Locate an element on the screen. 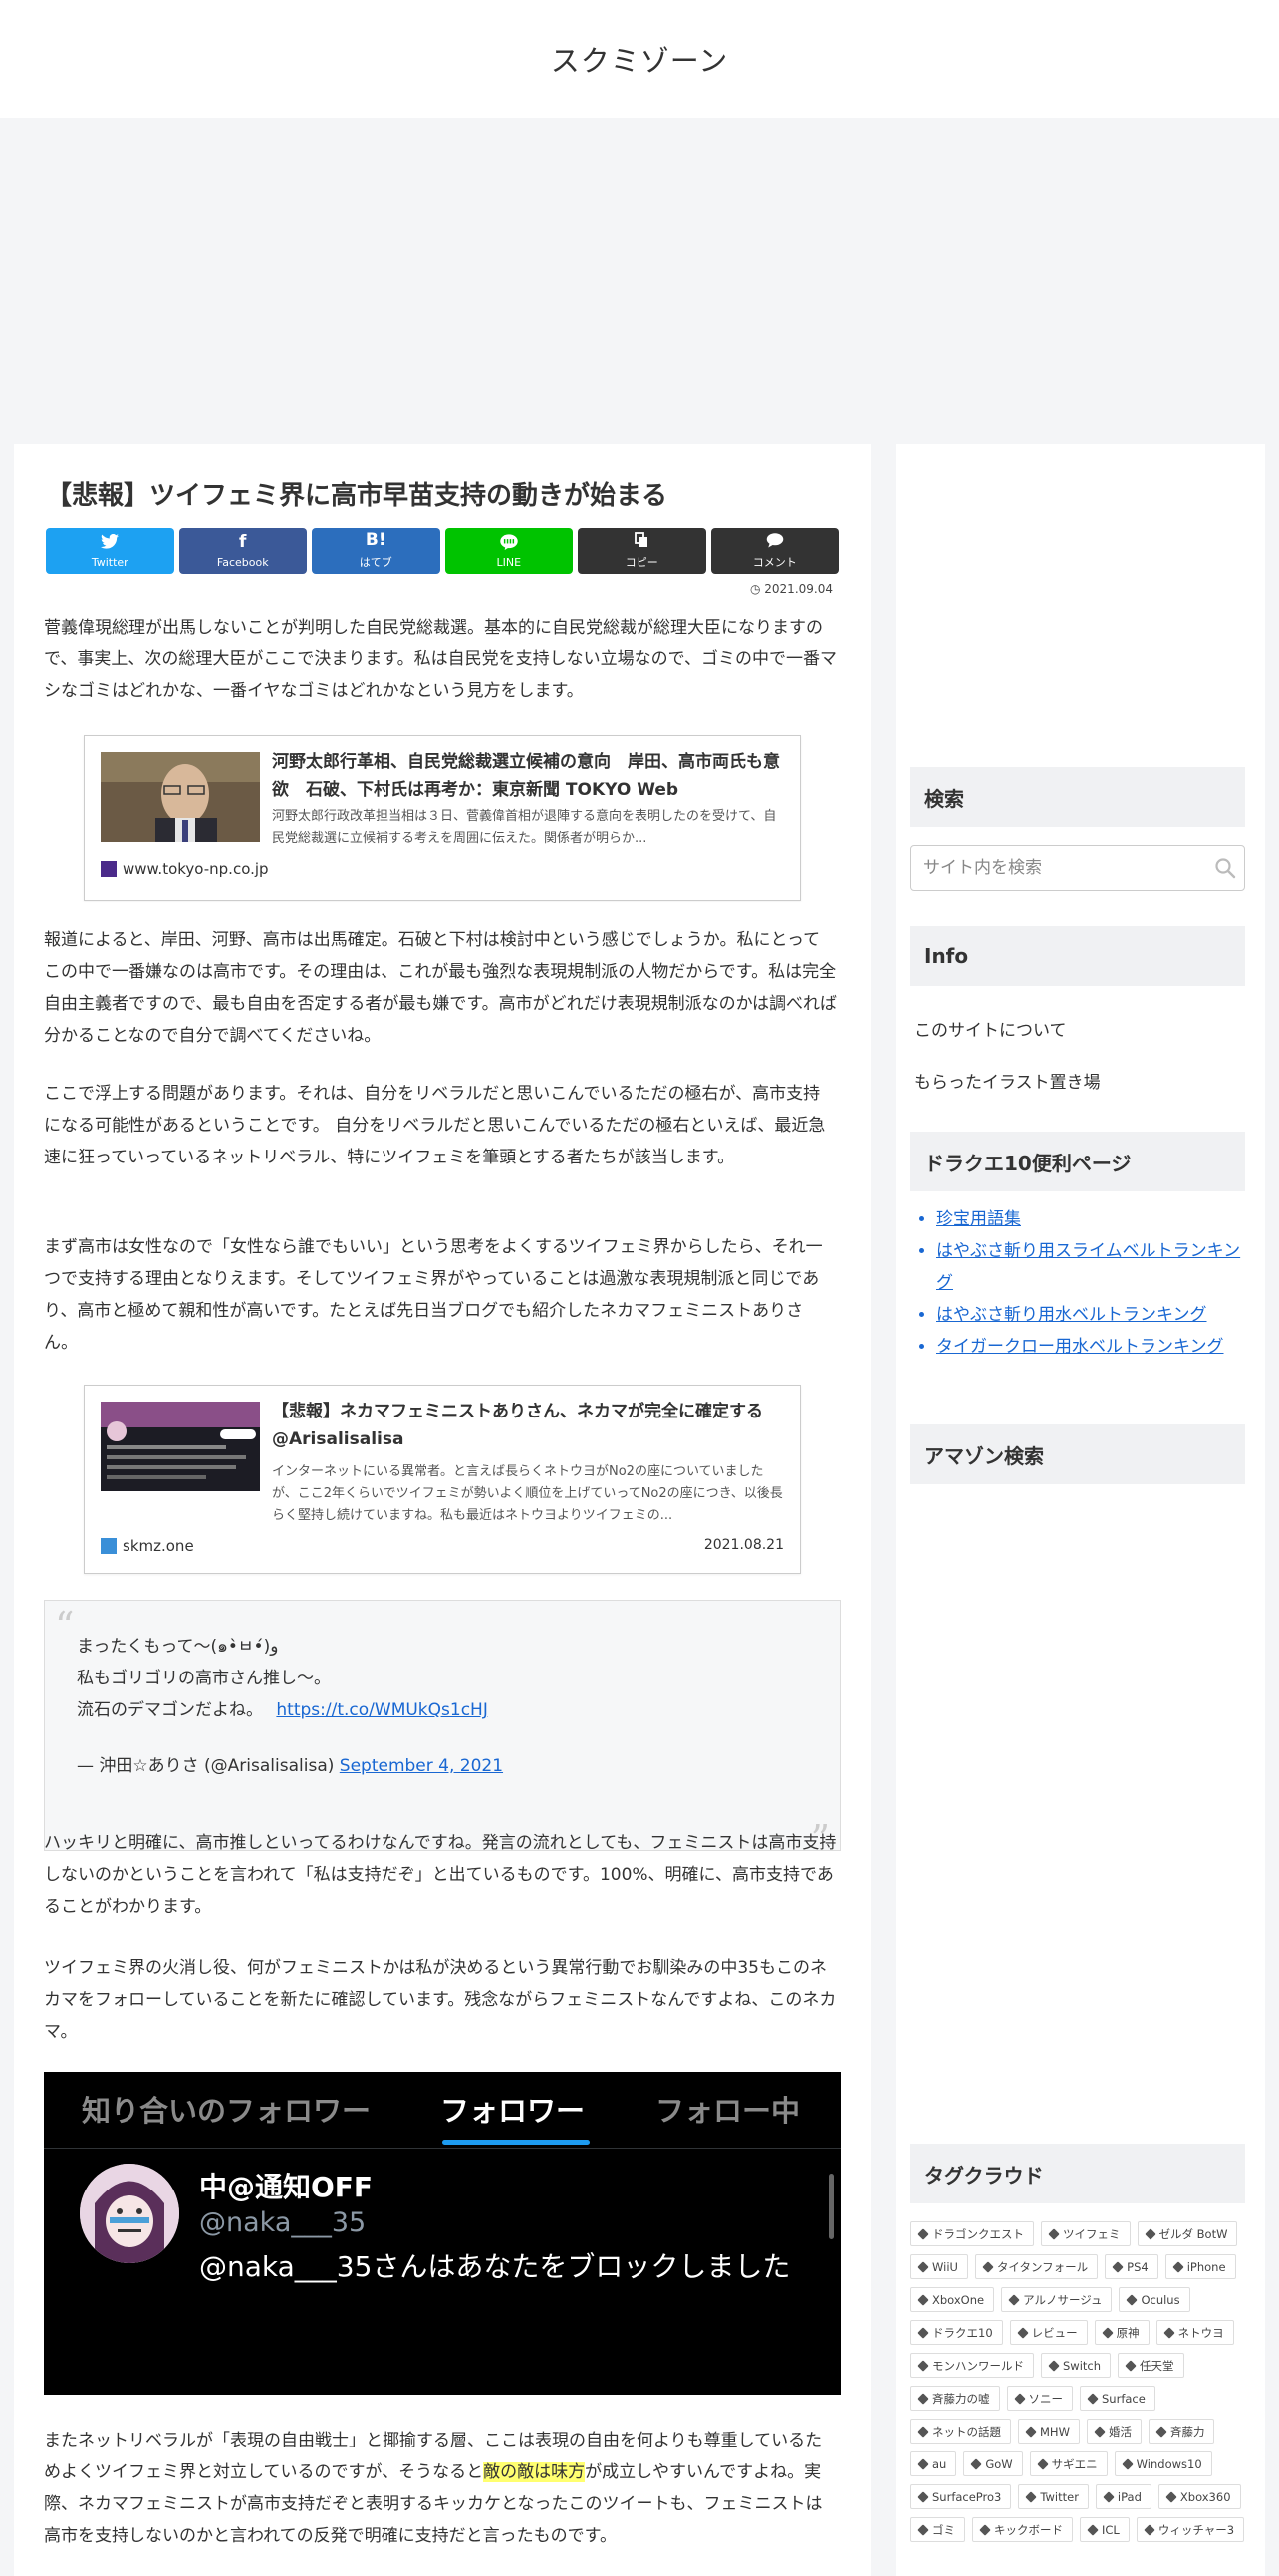  tag-link: ネトウヨ is located at coordinates (1194, 2332).